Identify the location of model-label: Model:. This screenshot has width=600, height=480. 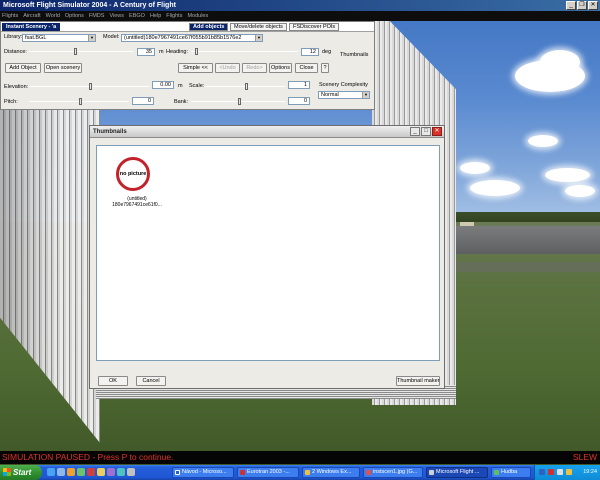
(111, 37).